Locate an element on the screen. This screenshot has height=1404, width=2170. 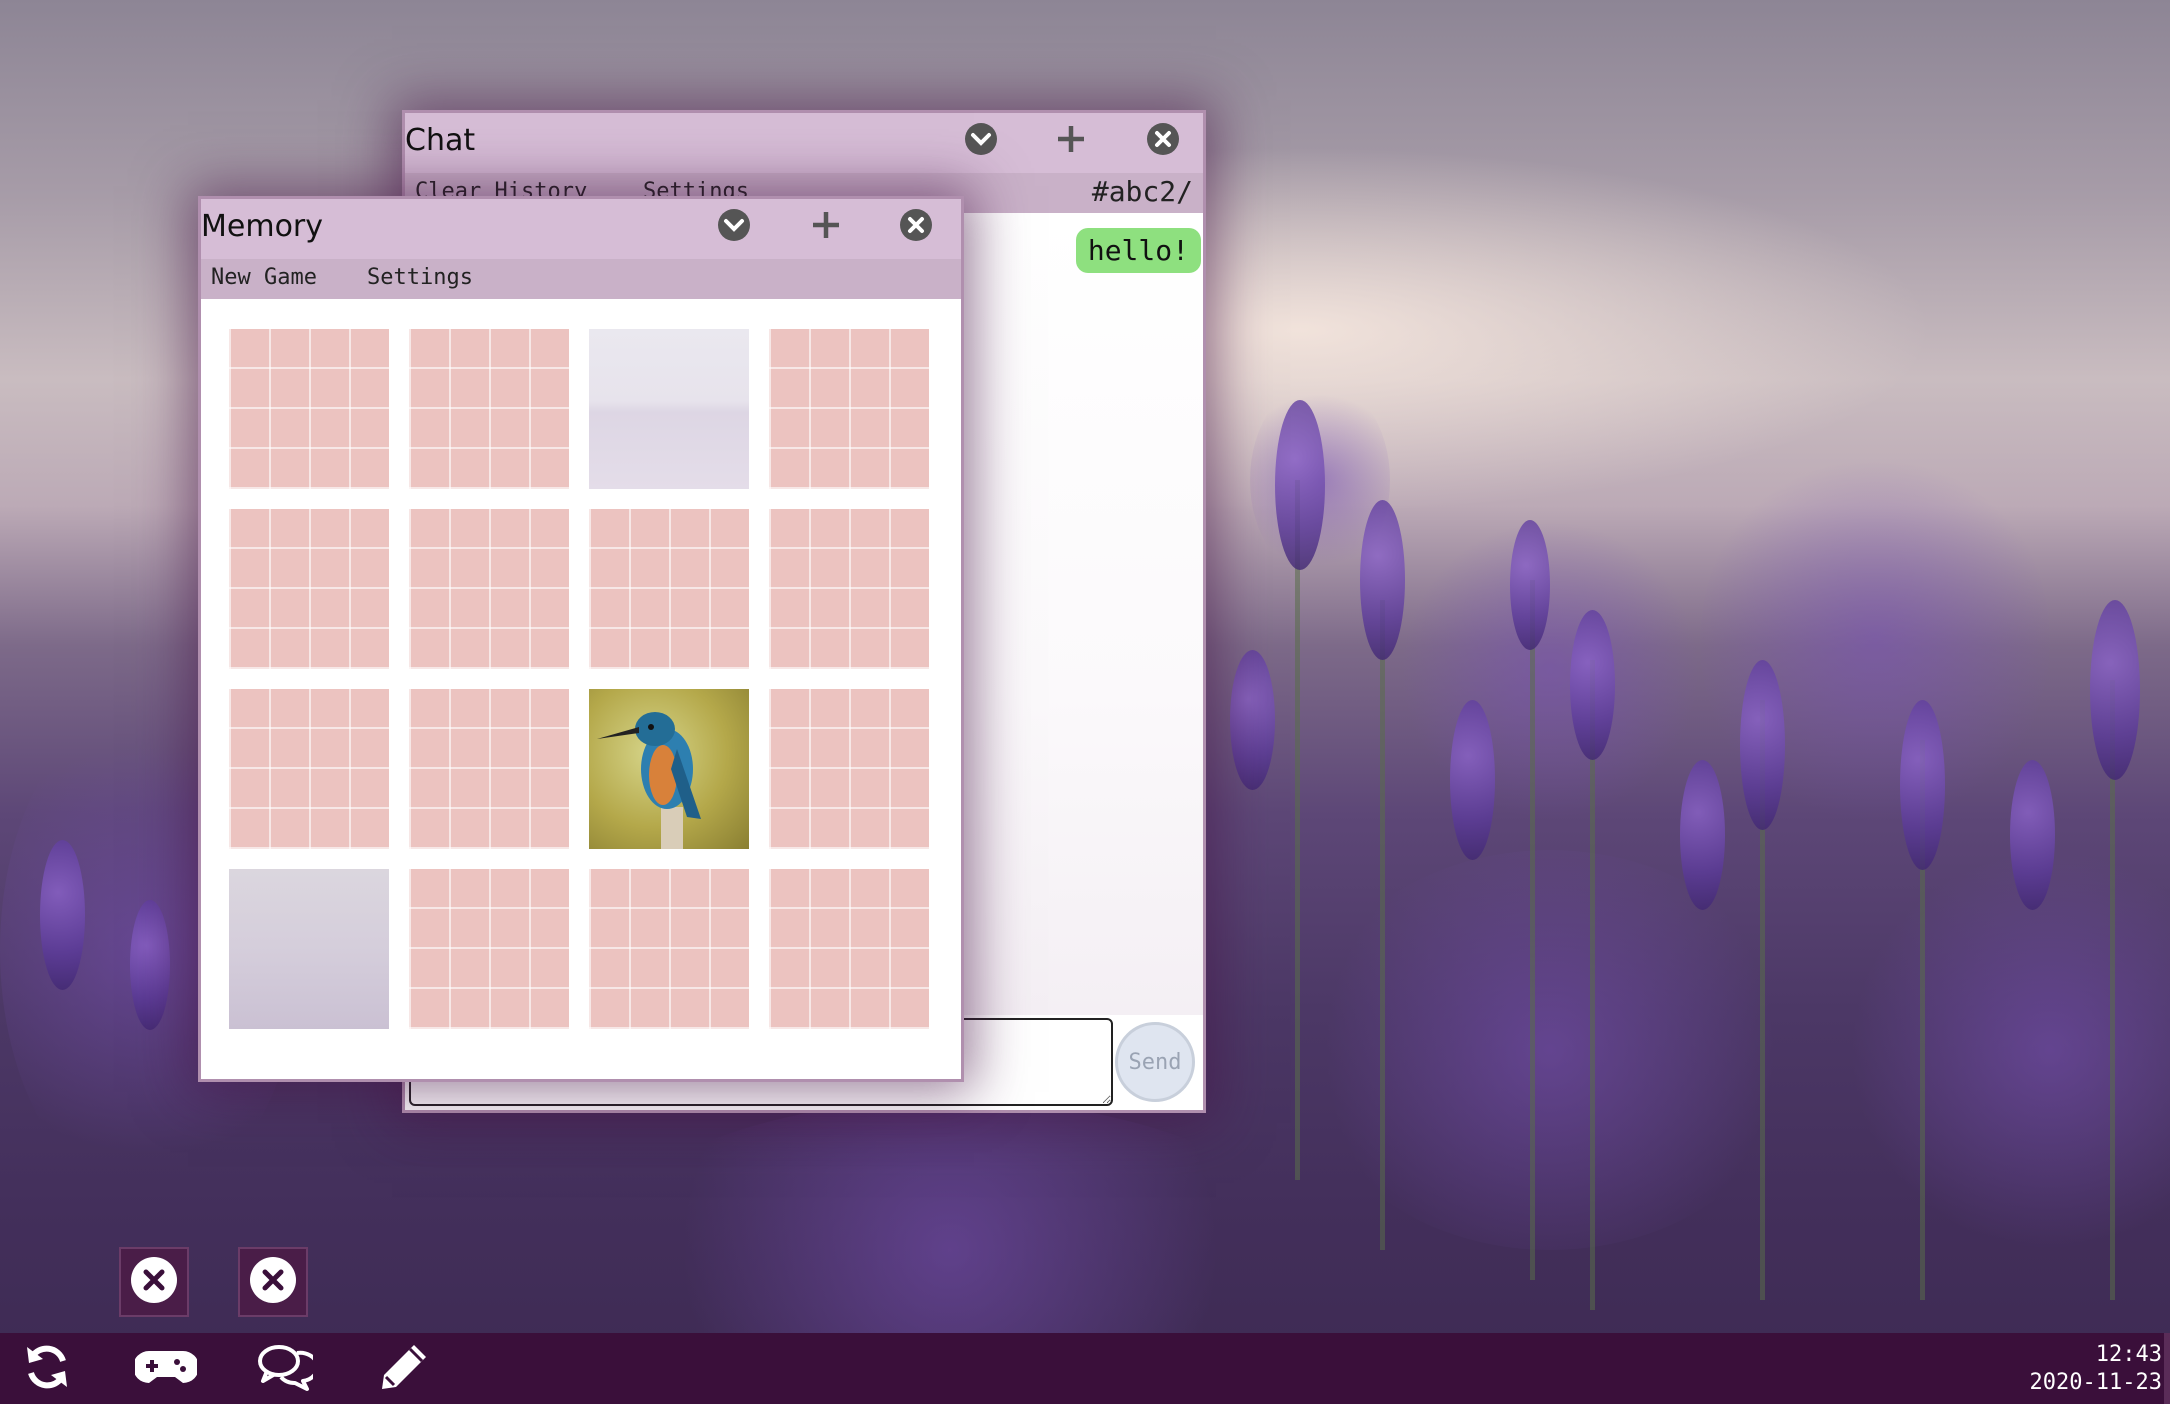
memory-minimize-button is located at coordinates (734, 227).